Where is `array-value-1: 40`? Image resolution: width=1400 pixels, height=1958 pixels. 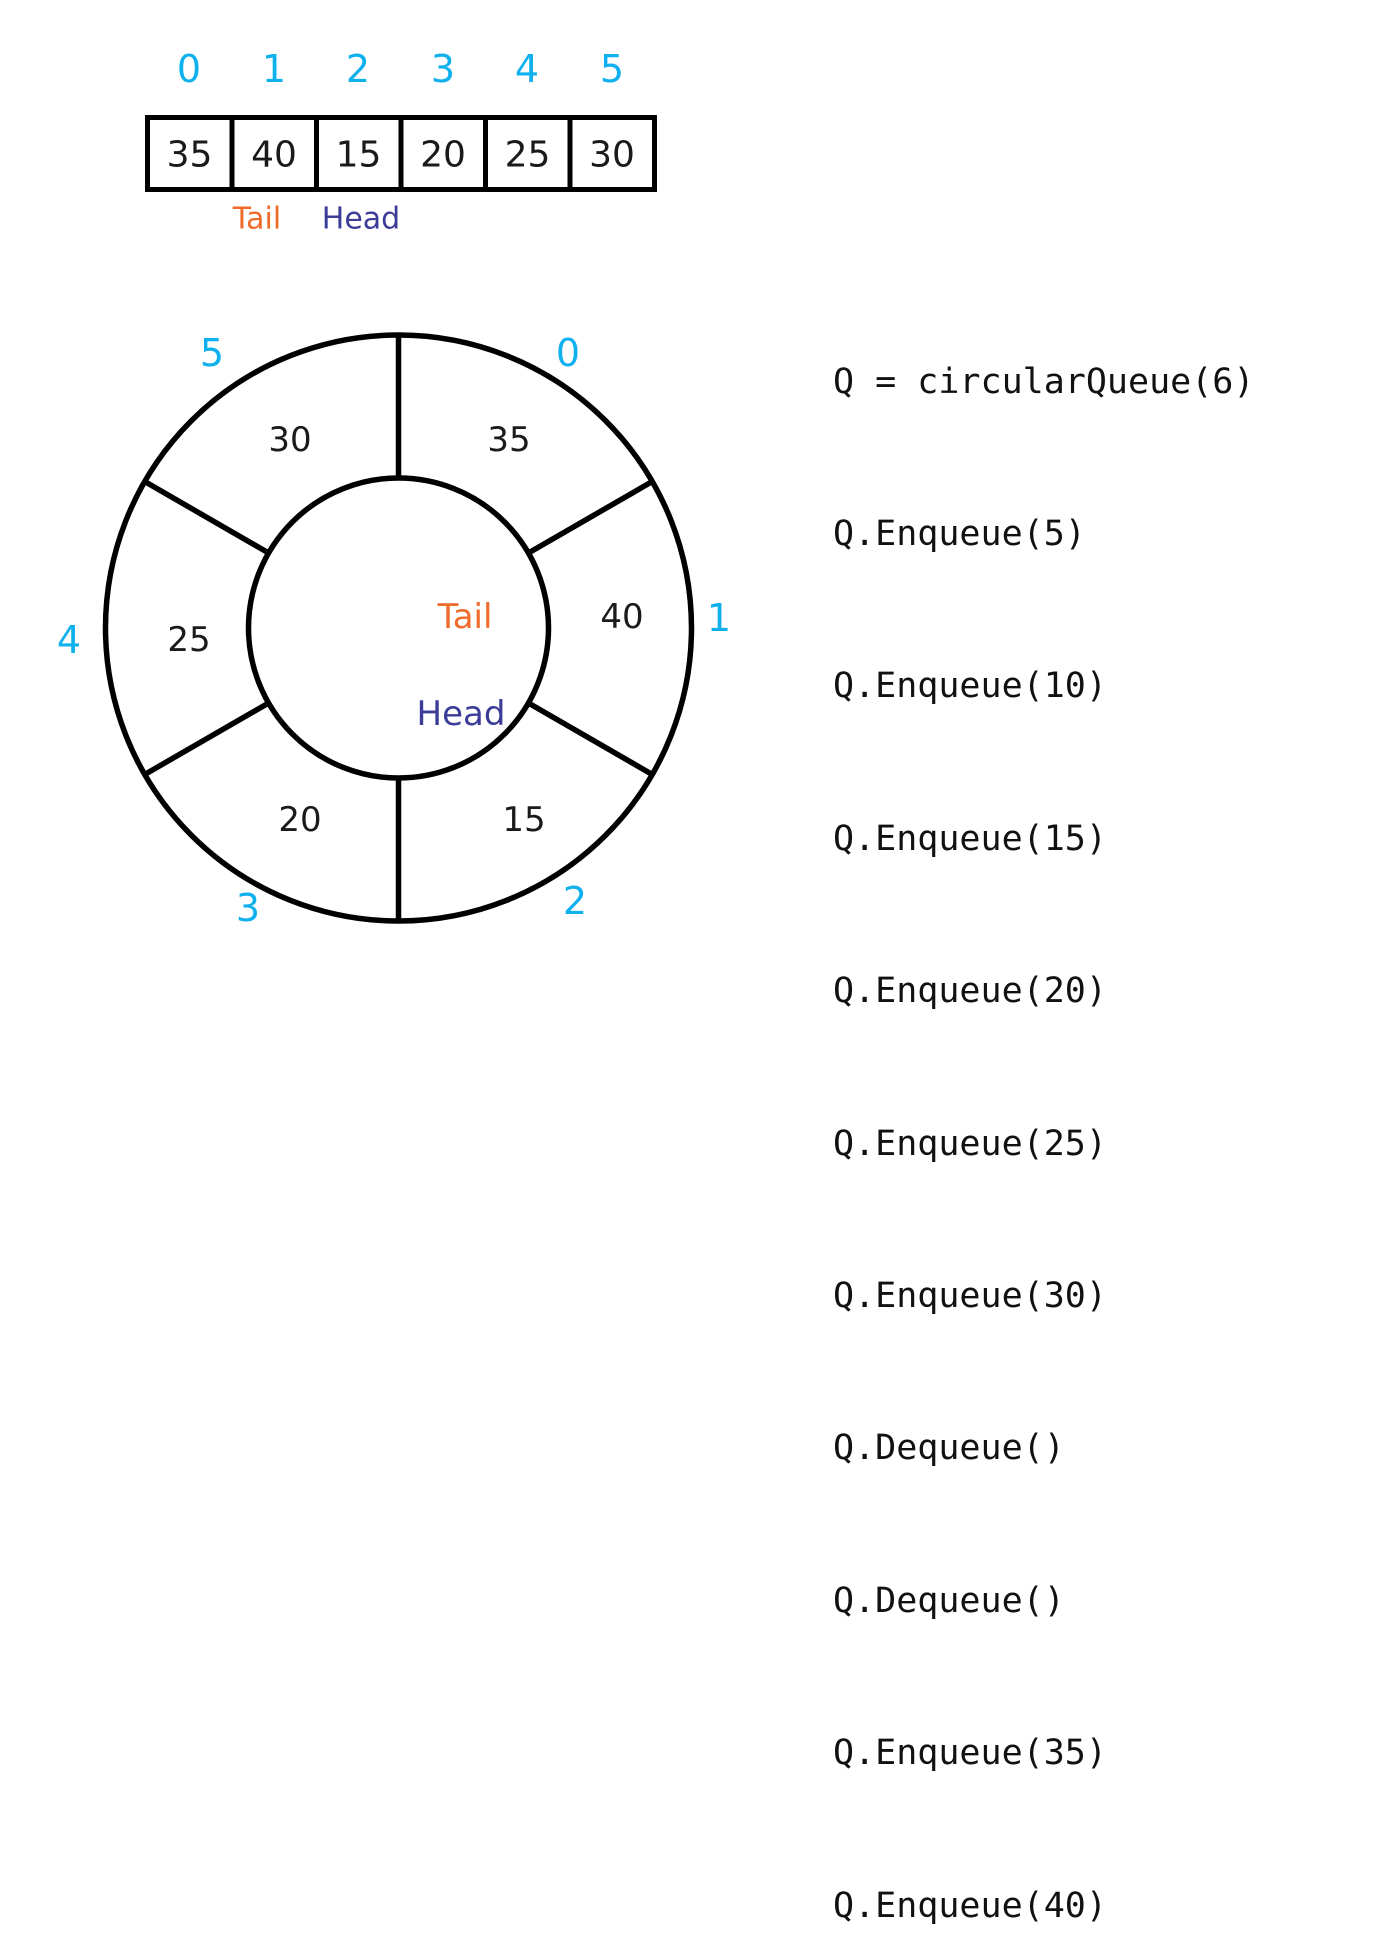 array-value-1: 40 is located at coordinates (274, 155).